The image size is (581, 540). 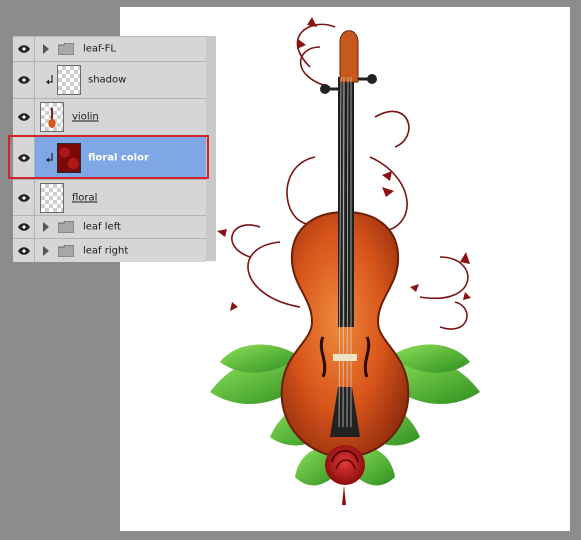 I want to click on layer-row-leaf-right: leaf right, so click(x=109, y=250).